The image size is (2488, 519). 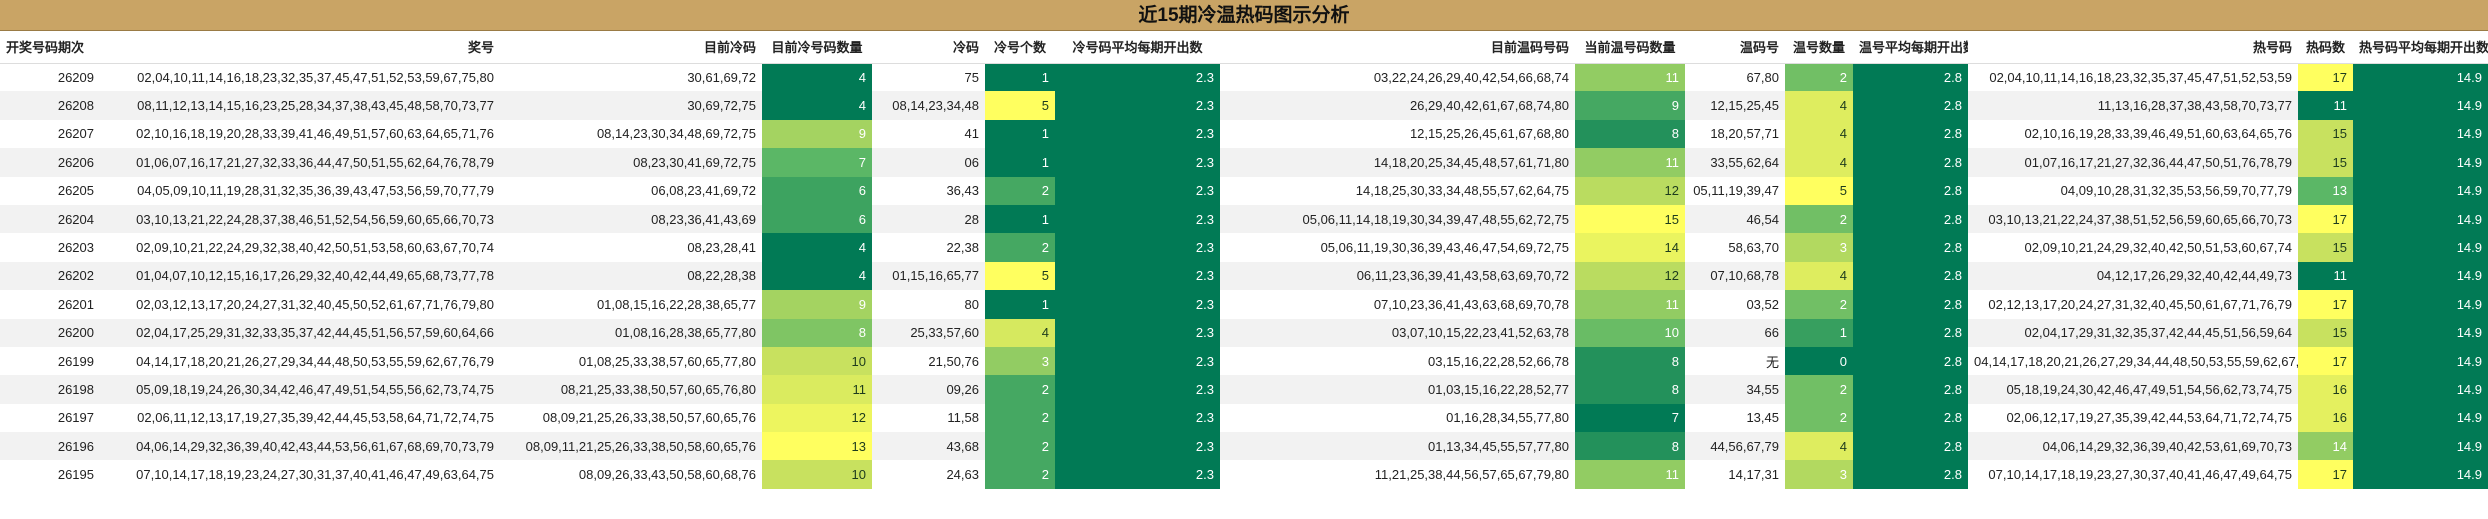 What do you see at coordinates (631, 474) in the screenshot?
I see `cell-current-cold: 08,09,26,33,43,50,58,60,68,76` at bounding box center [631, 474].